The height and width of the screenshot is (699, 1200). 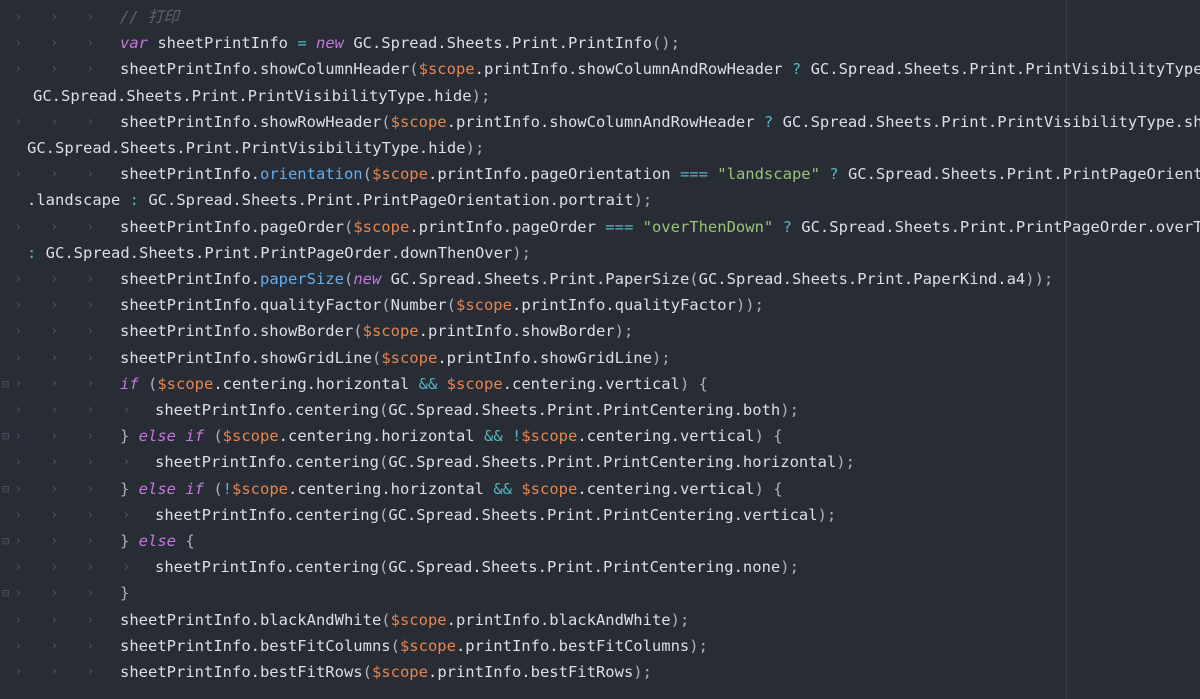 What do you see at coordinates (223, 43) in the screenshot?
I see `code-token: sheetPrintInfo` at bounding box center [223, 43].